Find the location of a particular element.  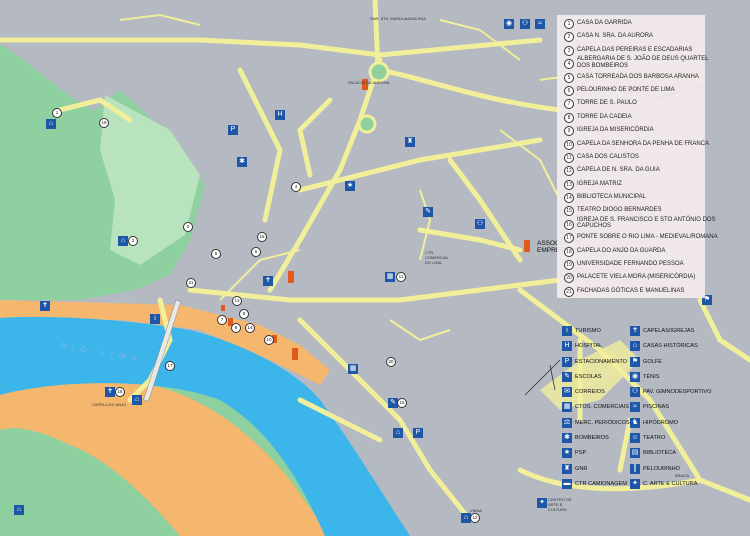

map-marker-15: 15 is located at coordinates (402, 403).